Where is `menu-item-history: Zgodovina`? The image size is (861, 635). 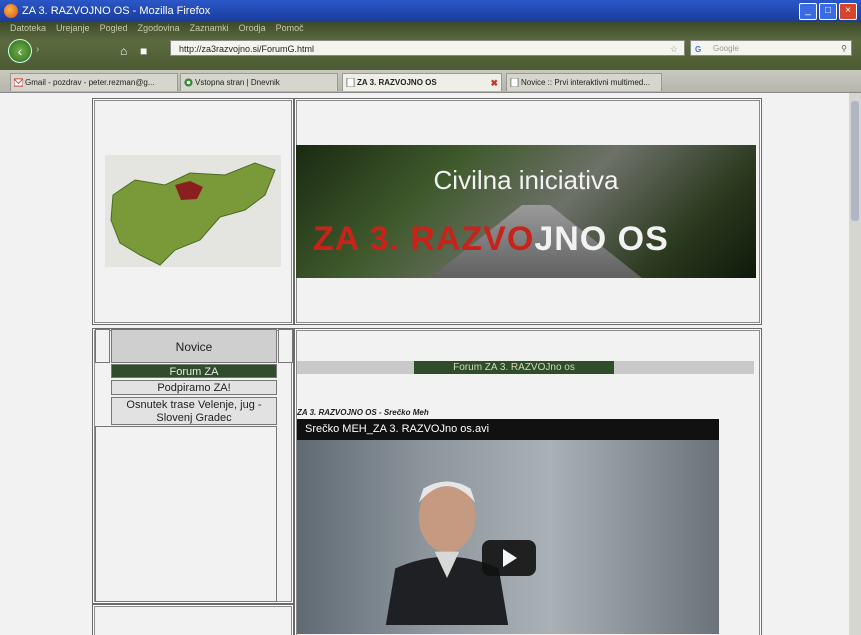
menu-item-history: Zgodovina is located at coordinates (159, 28).